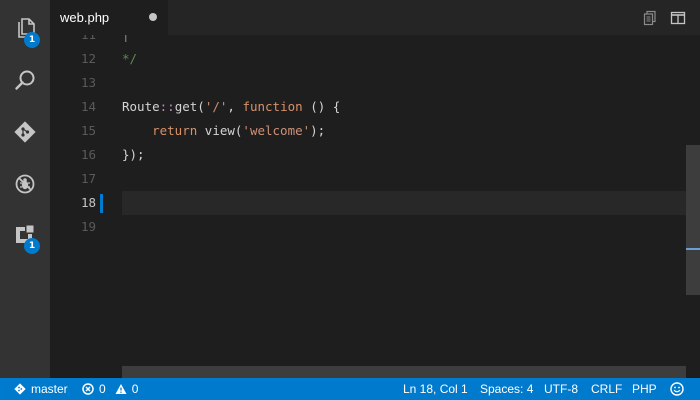  I want to click on search-icon, so click(25, 80).